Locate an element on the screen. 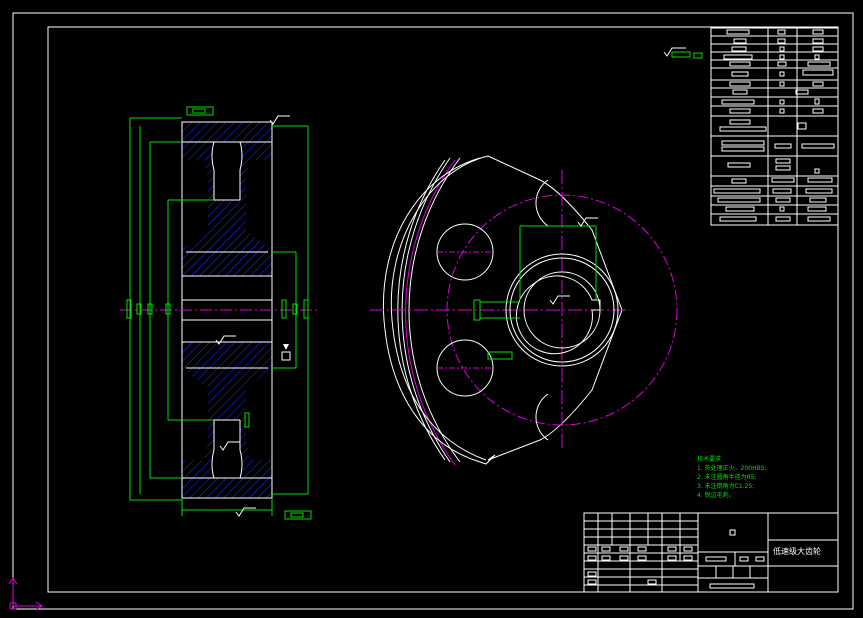  tech-note-item: 3. 未注倒角为C1.25; is located at coordinates (726, 486).